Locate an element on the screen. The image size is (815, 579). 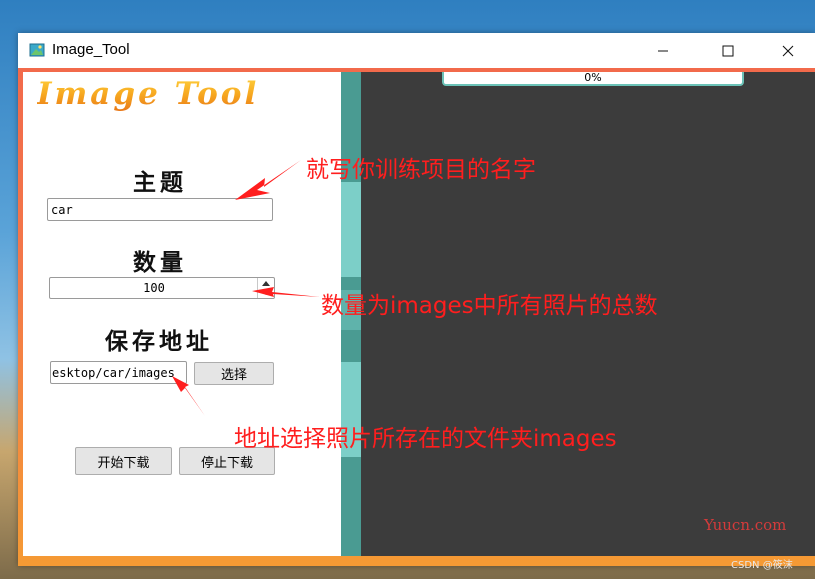
download-progress-bar: 0% is located at coordinates (593, 79).